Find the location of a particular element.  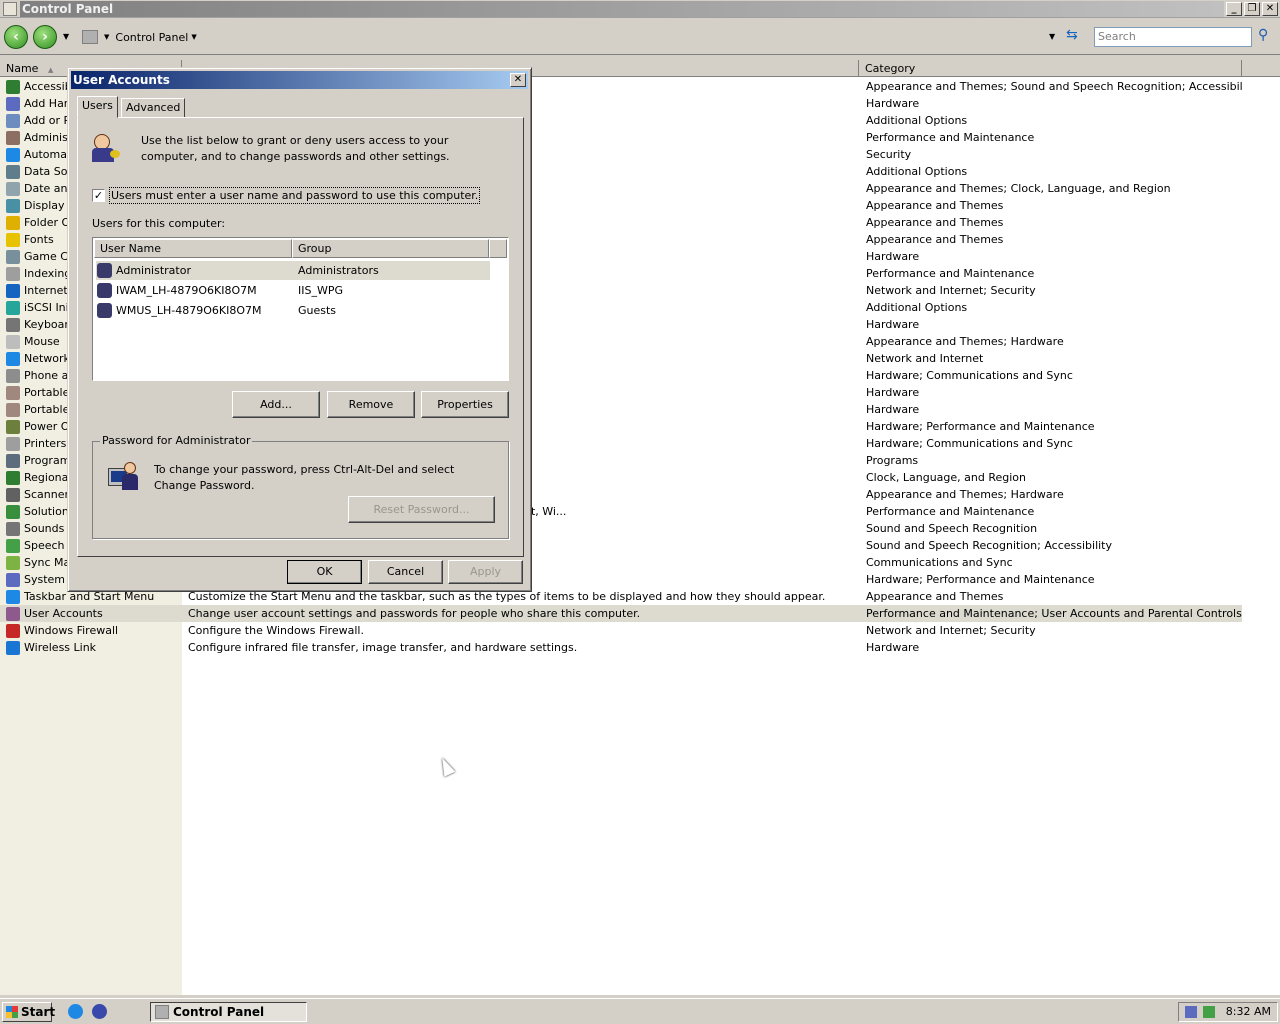

tab-advanced: Advanced is located at coordinates (153, 108).